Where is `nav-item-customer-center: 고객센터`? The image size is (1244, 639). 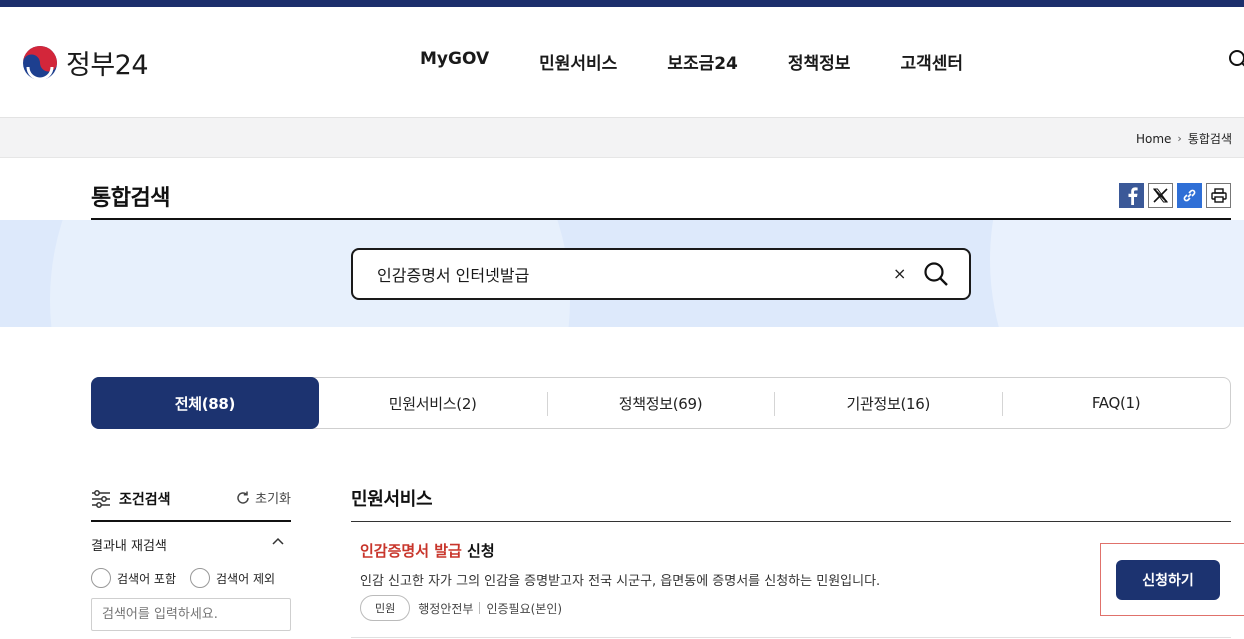
nav-item-customer-center: 고객센터 is located at coordinates (931, 61).